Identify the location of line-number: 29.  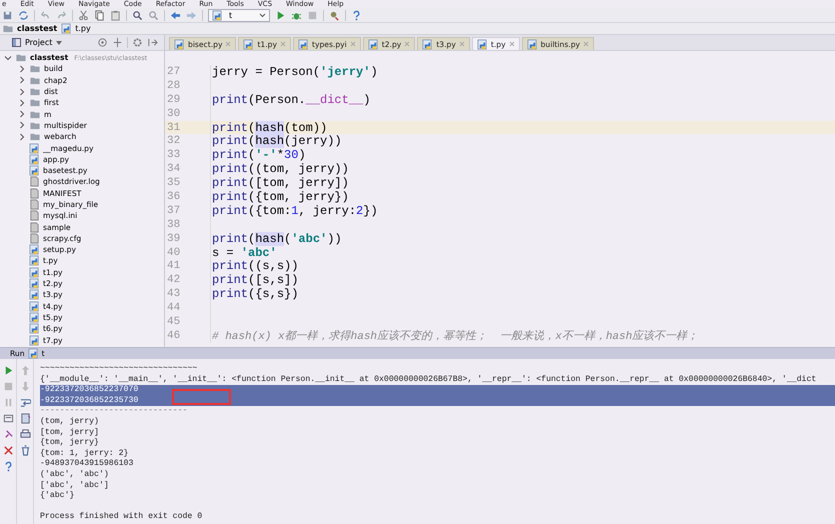
(174, 100).